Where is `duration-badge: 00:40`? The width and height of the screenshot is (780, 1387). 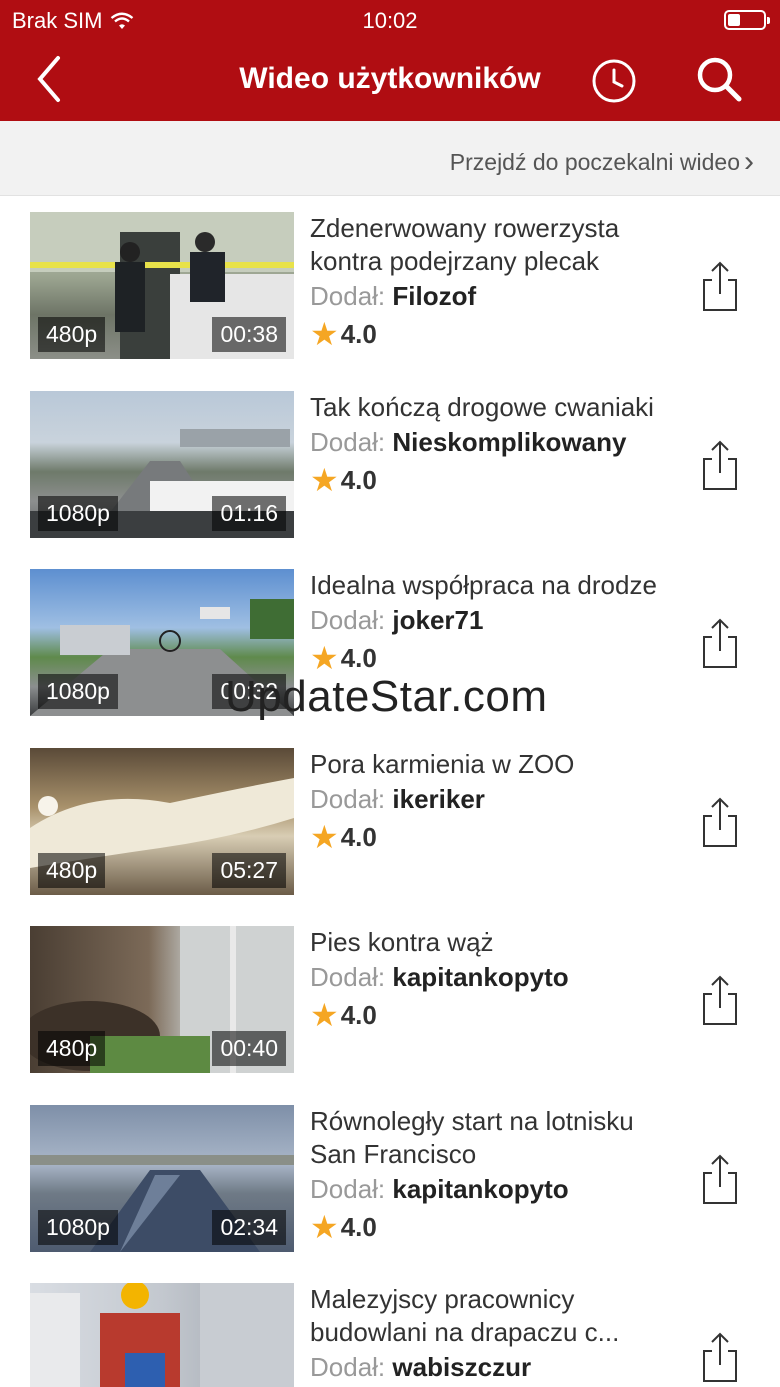 duration-badge: 00:40 is located at coordinates (249, 1048).